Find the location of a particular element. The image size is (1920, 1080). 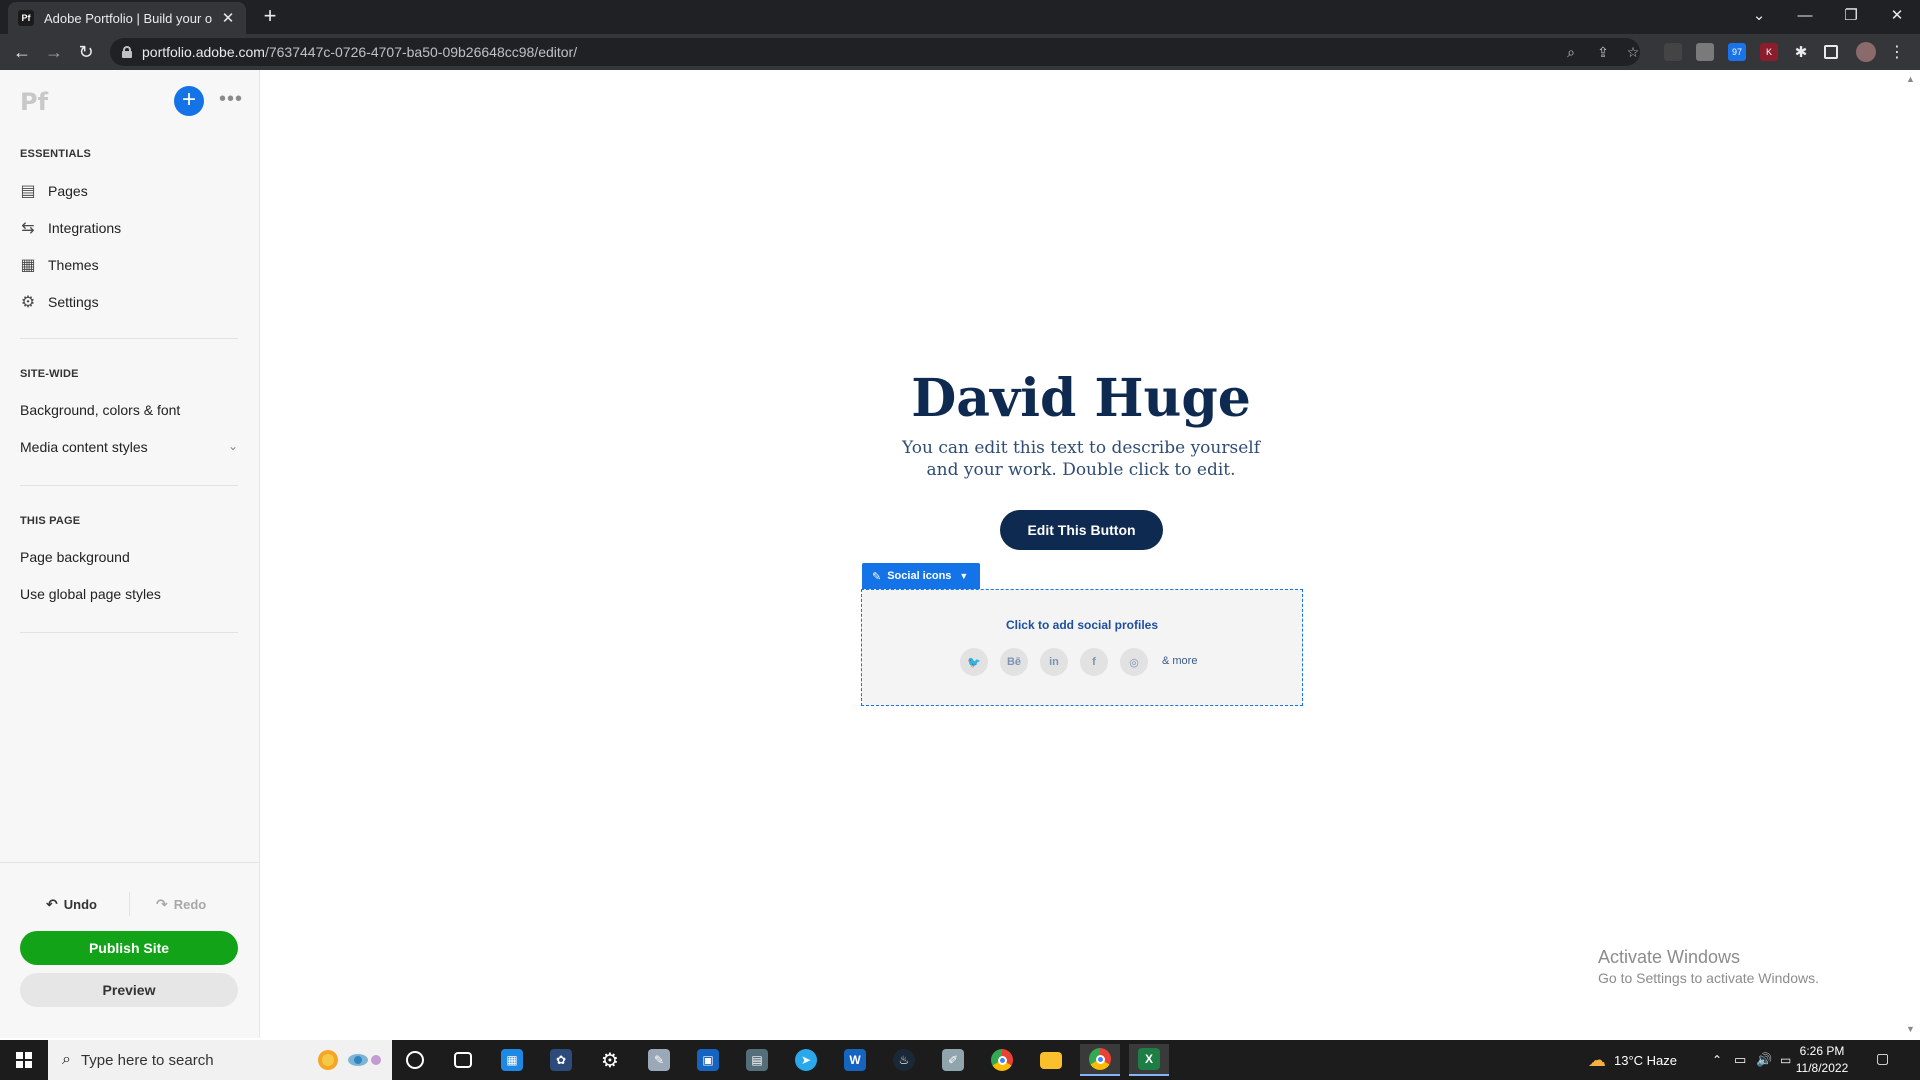

extension-cloud-icon is located at coordinates (1673, 52).